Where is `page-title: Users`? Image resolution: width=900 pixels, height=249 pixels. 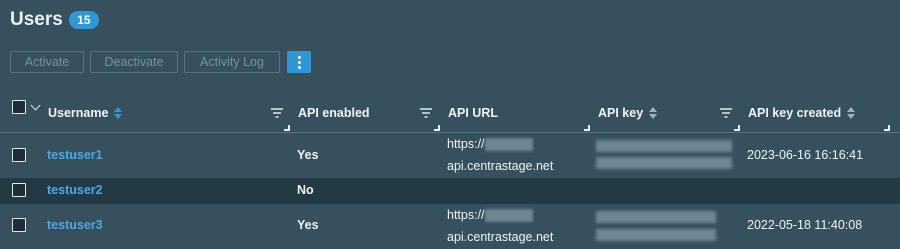
page-title: Users is located at coordinates (36, 19).